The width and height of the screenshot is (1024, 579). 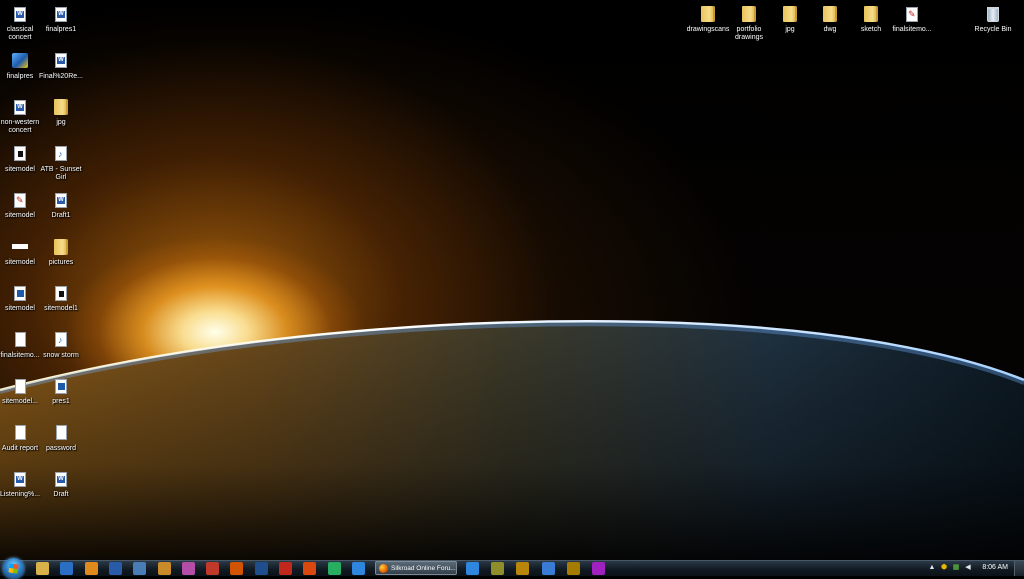 I want to click on desktop-icon: sketch, so click(x=871, y=19).